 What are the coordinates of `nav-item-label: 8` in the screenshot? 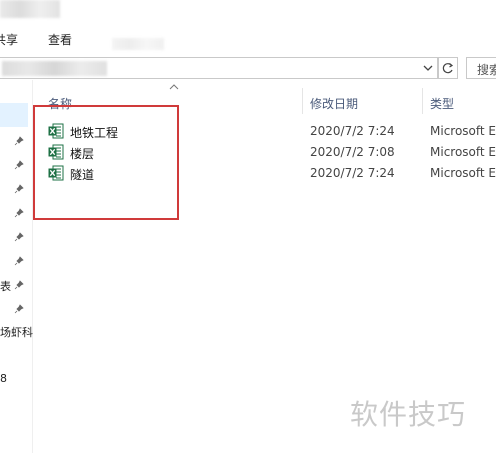 It's located at (3, 378).